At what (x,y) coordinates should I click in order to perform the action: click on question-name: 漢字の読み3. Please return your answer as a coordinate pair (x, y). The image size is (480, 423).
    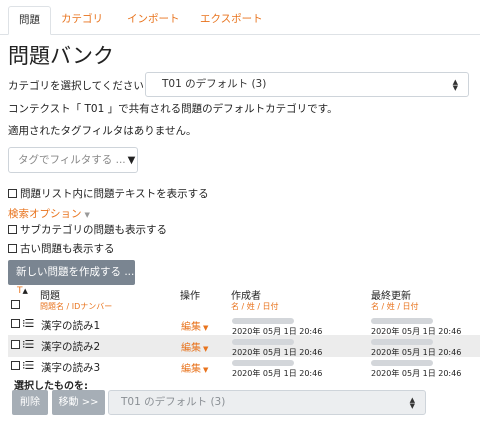
    Looking at the image, I should click on (71, 368).